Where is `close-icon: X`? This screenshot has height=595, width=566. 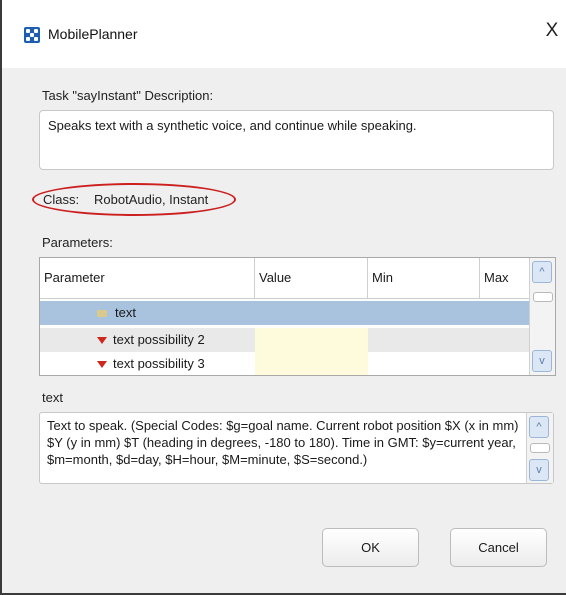 close-icon: X is located at coordinates (552, 31).